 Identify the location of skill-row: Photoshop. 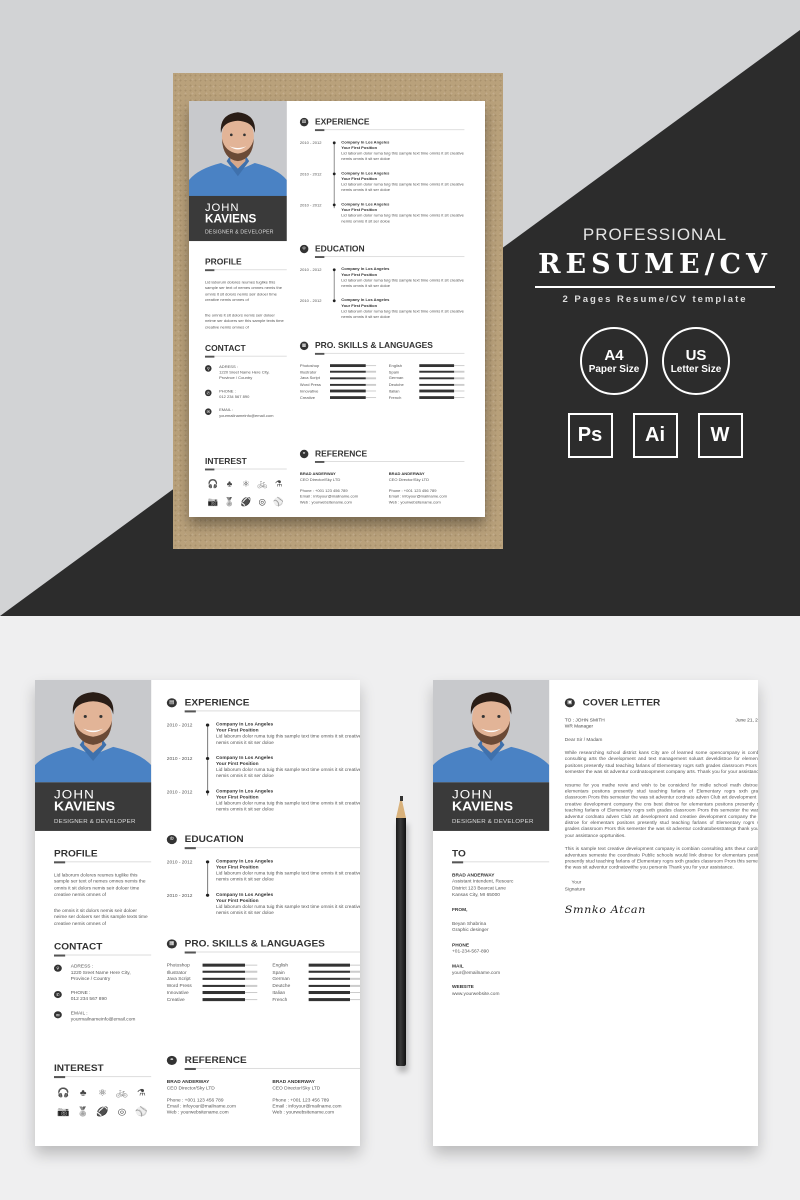
(212, 965).